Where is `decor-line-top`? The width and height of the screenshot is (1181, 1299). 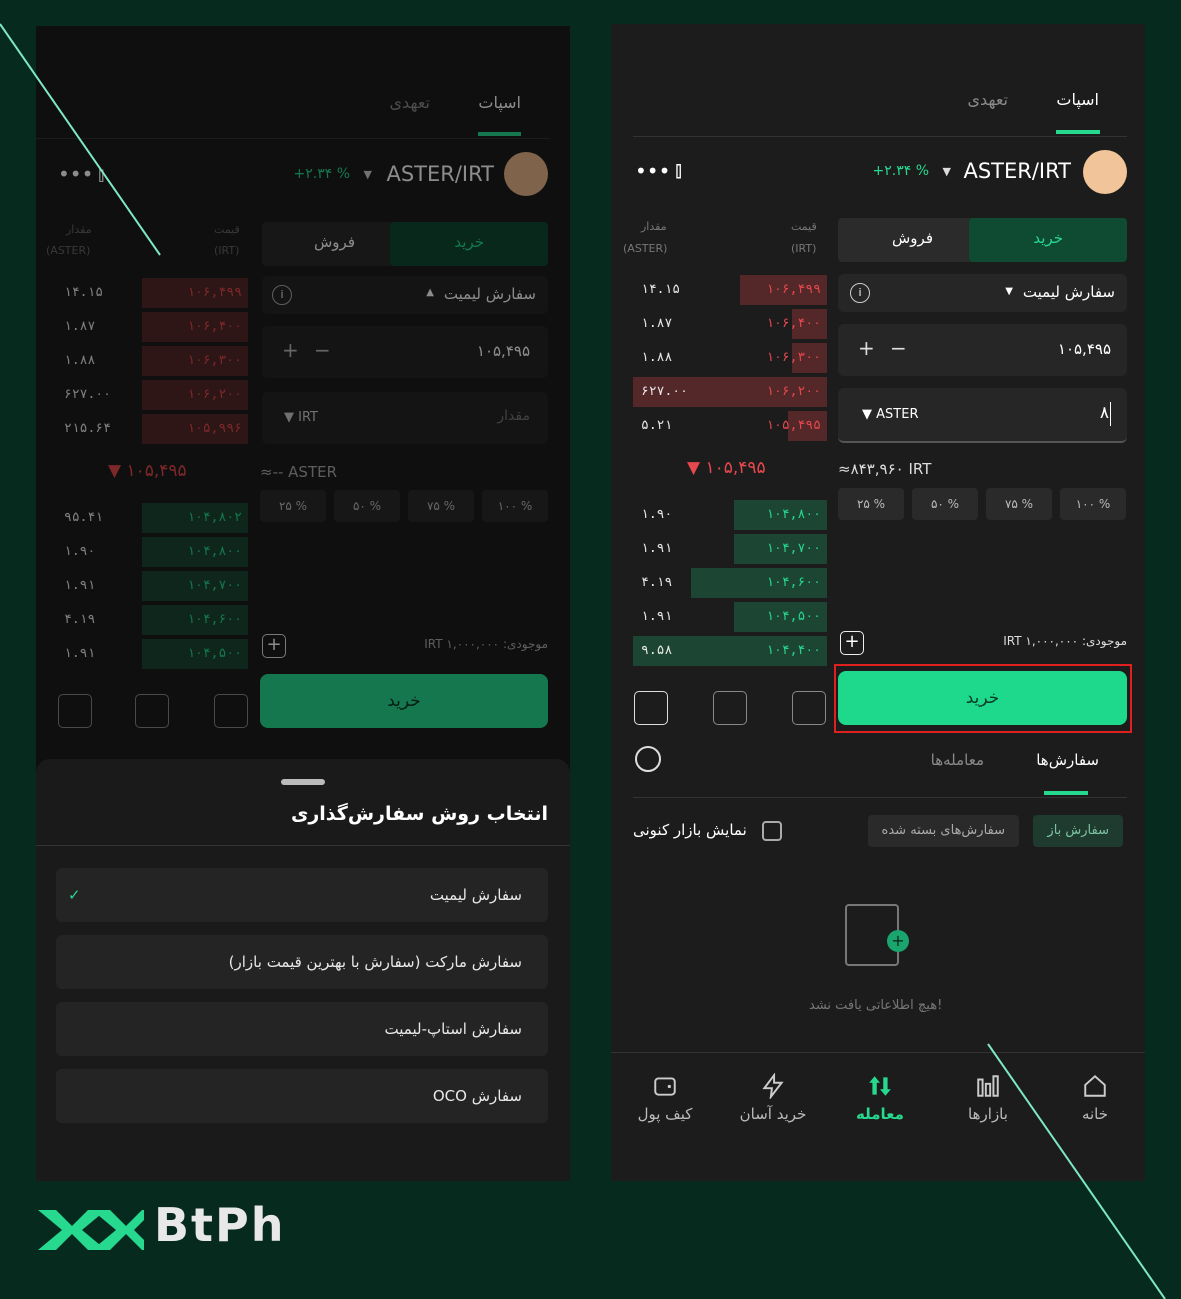
decor-line-top is located at coordinates (80, 139).